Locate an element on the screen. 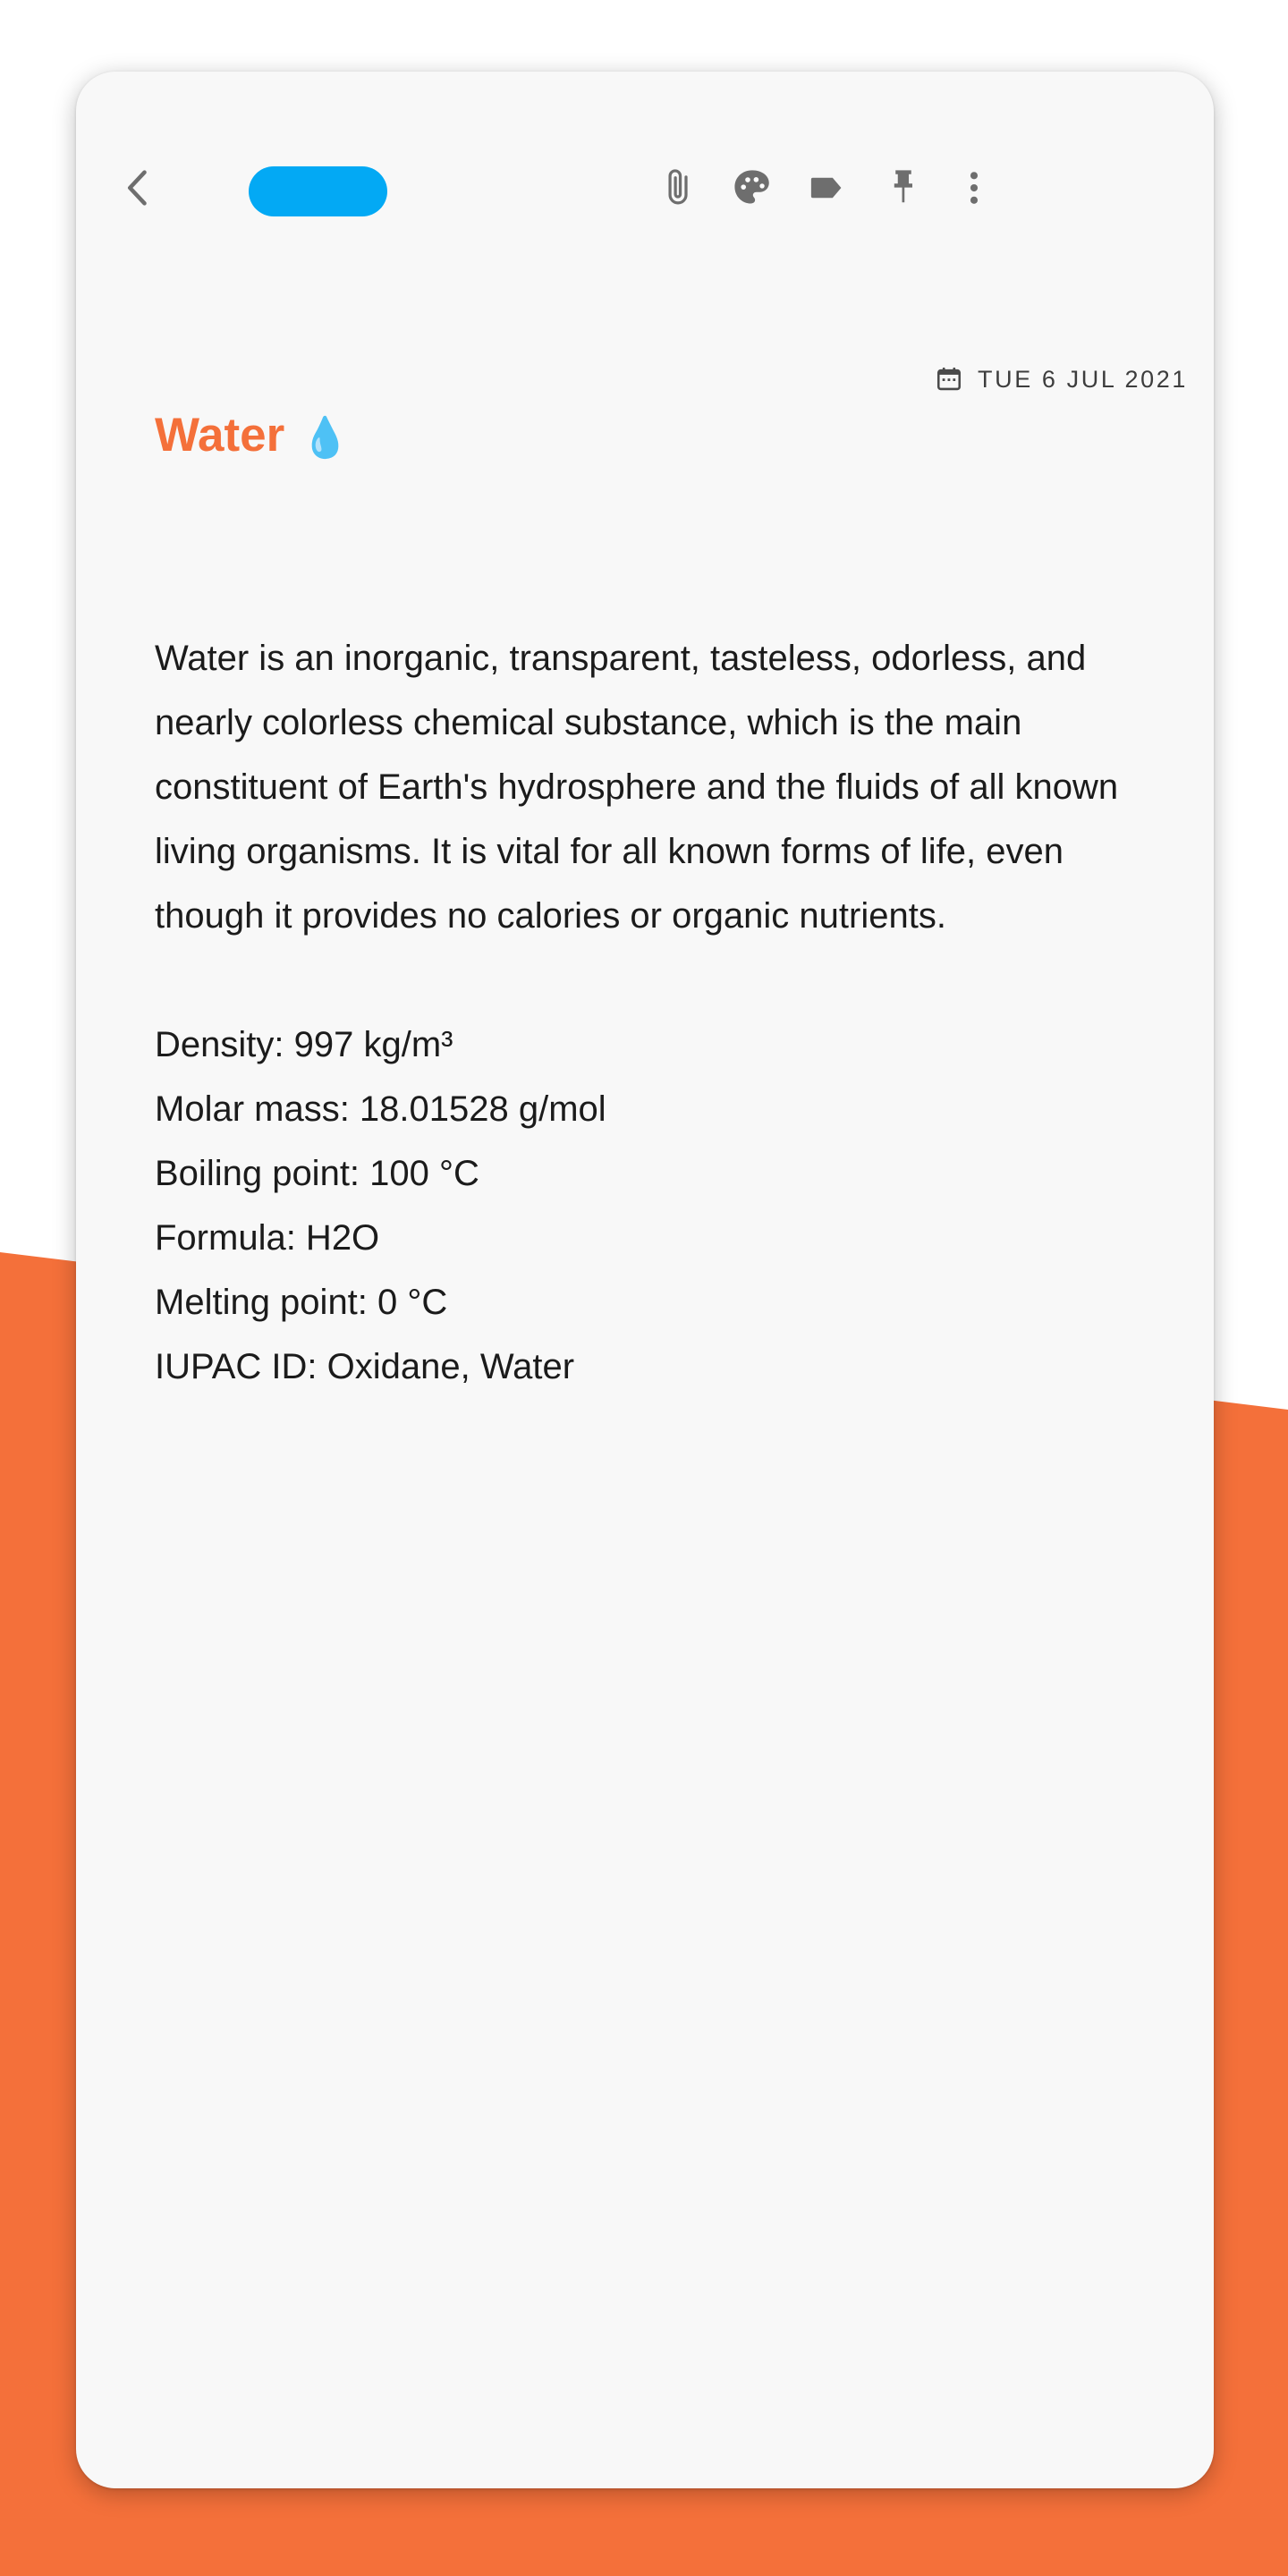  note-date-row: TUE 6 JUL 2021 is located at coordinates (1061, 379).